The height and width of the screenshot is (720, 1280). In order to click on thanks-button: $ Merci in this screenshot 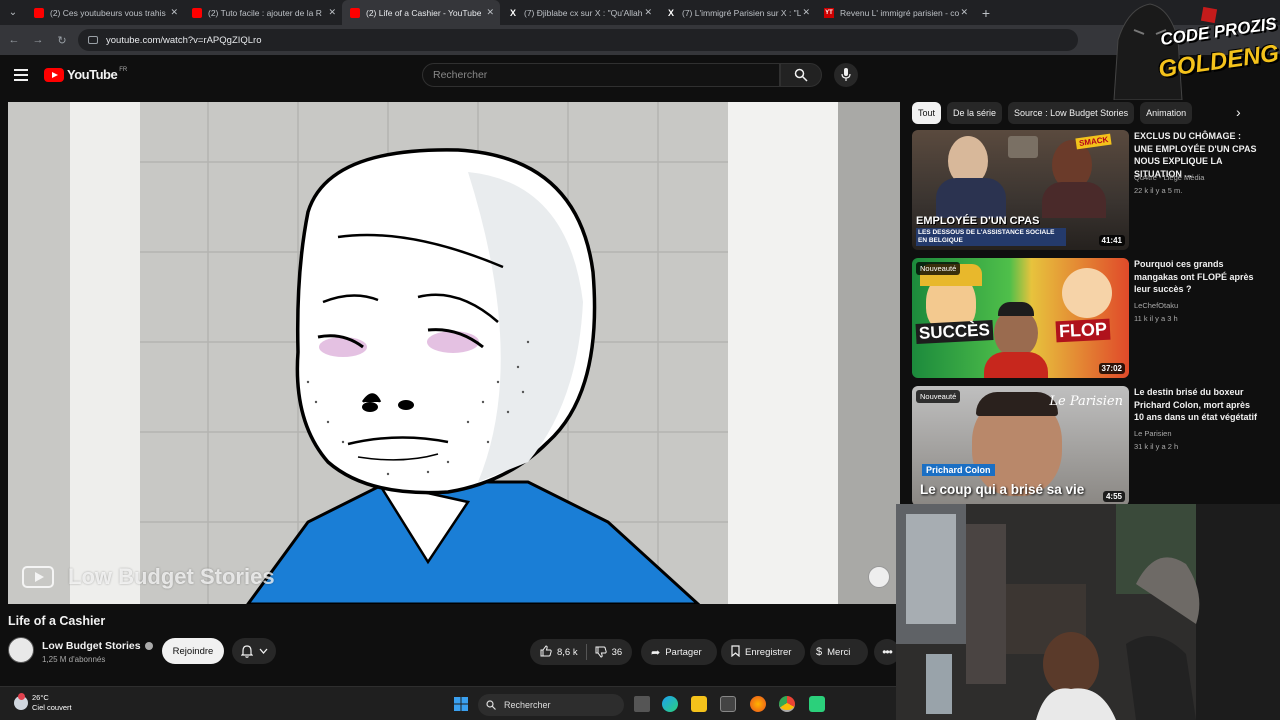, I will do `click(839, 652)`.